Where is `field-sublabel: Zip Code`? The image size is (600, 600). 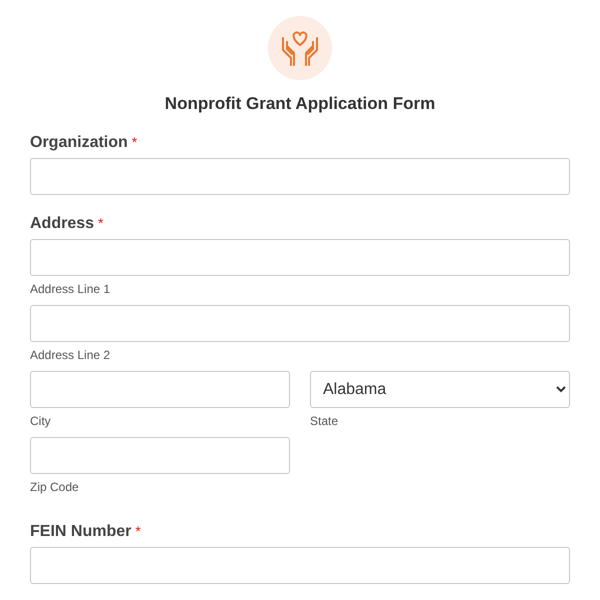
field-sublabel: Zip Code is located at coordinates (55, 487).